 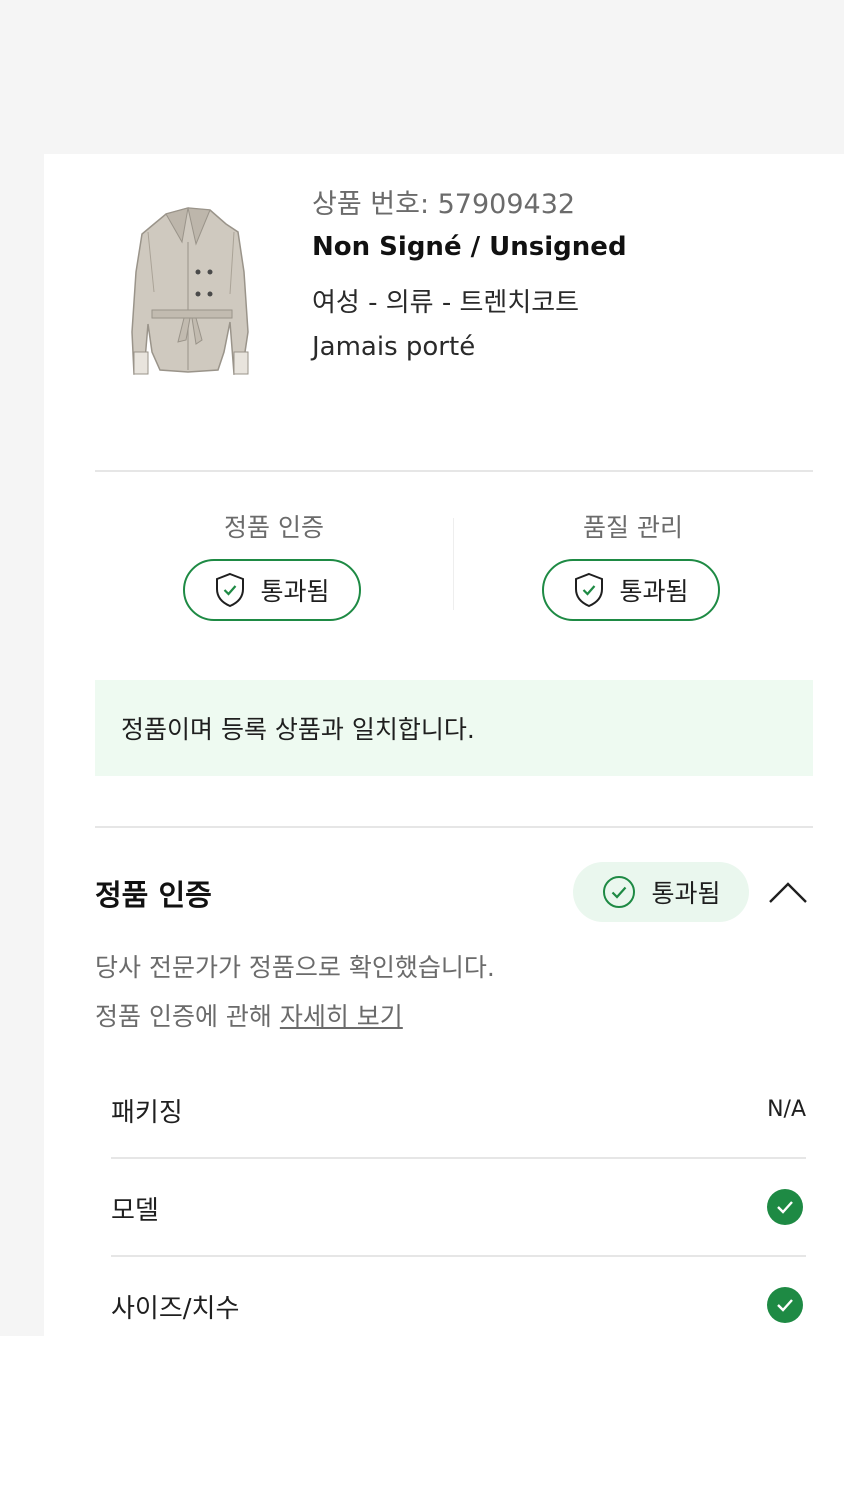 I want to click on quality-status-pill: 통과됨, so click(x=631, y=590).